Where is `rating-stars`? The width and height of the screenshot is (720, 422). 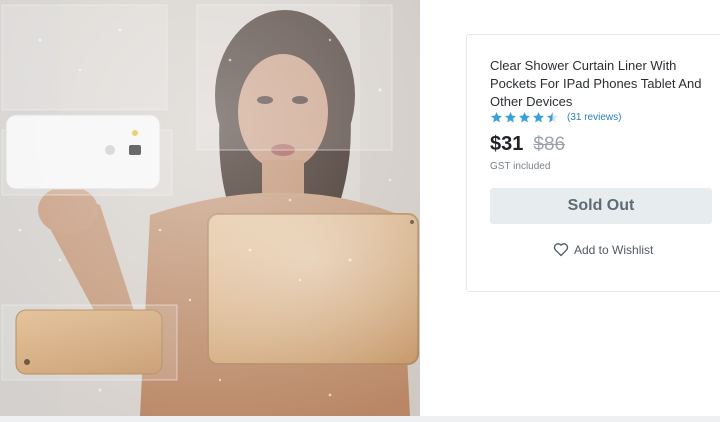
rating-stars is located at coordinates (524, 117).